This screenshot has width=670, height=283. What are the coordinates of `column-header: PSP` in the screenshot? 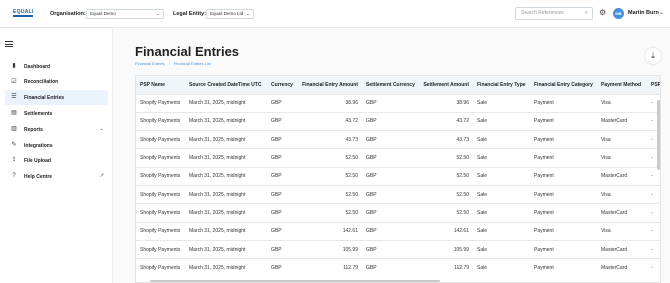 It's located at (653, 85).